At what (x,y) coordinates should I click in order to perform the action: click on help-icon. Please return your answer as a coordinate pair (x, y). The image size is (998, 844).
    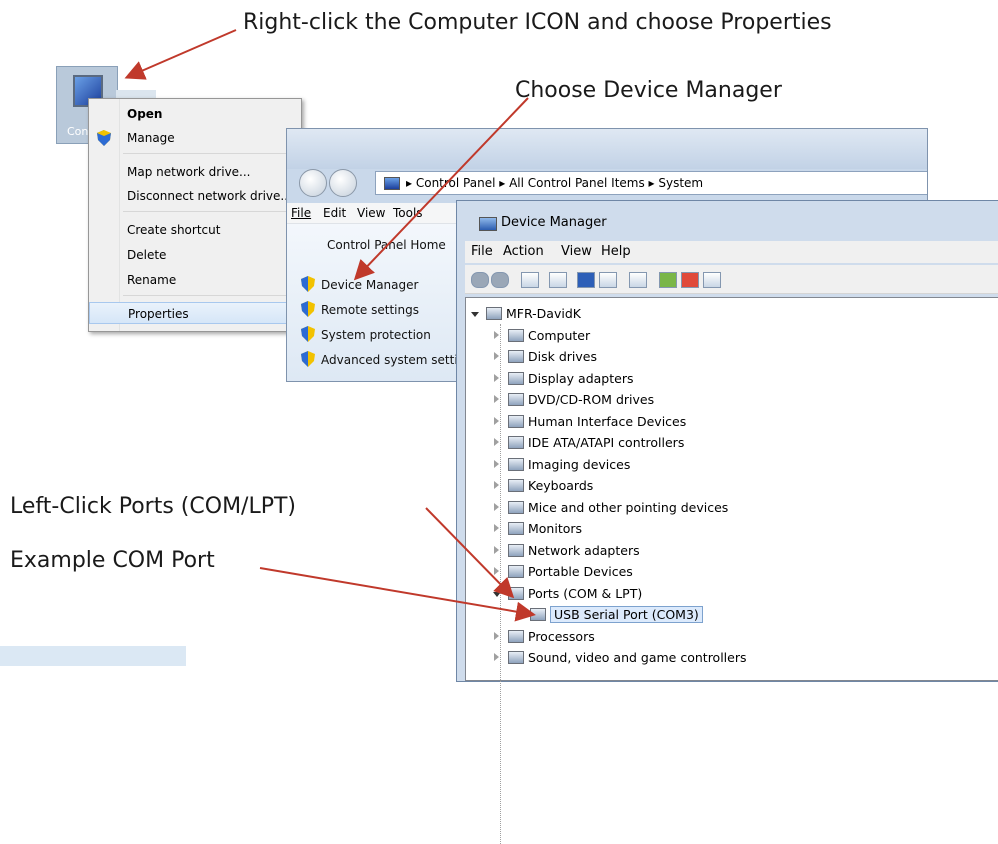
    Looking at the image, I should click on (586, 280).